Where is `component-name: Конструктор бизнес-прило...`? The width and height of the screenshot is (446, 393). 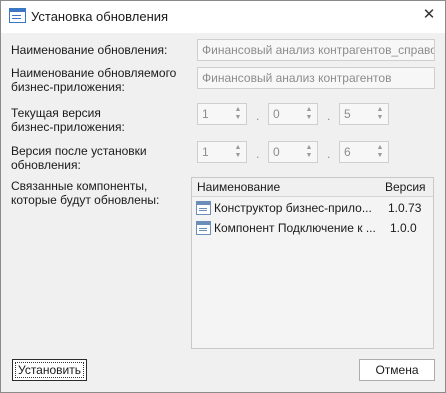
component-name: Конструктор бизнес-прило... is located at coordinates (293, 208).